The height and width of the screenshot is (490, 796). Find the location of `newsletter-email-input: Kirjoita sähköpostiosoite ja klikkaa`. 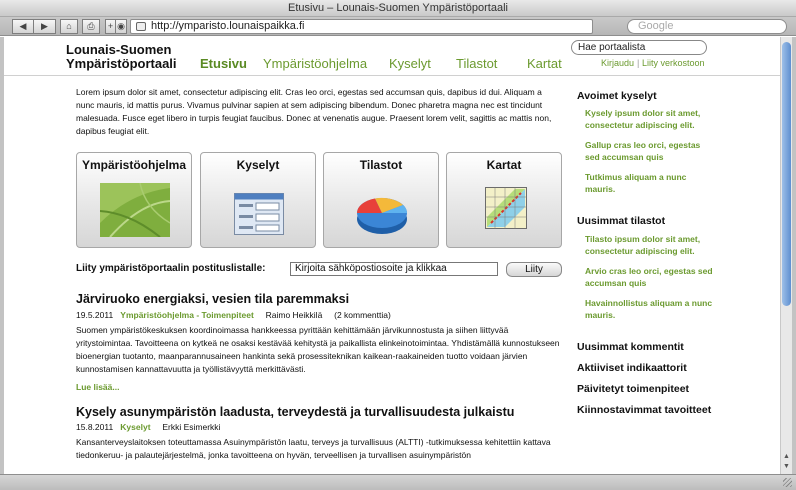

newsletter-email-input: Kirjoita sähköpostiosoite ja klikkaa is located at coordinates (394, 269).